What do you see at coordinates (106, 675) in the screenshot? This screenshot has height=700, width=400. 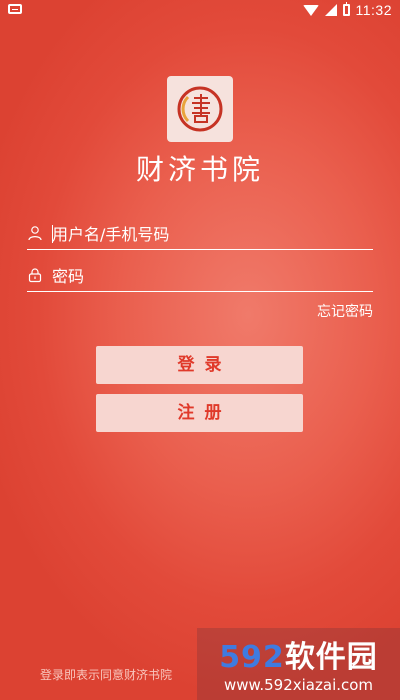 I see `agreement-text: 登录即表示同意财济书院` at bounding box center [106, 675].